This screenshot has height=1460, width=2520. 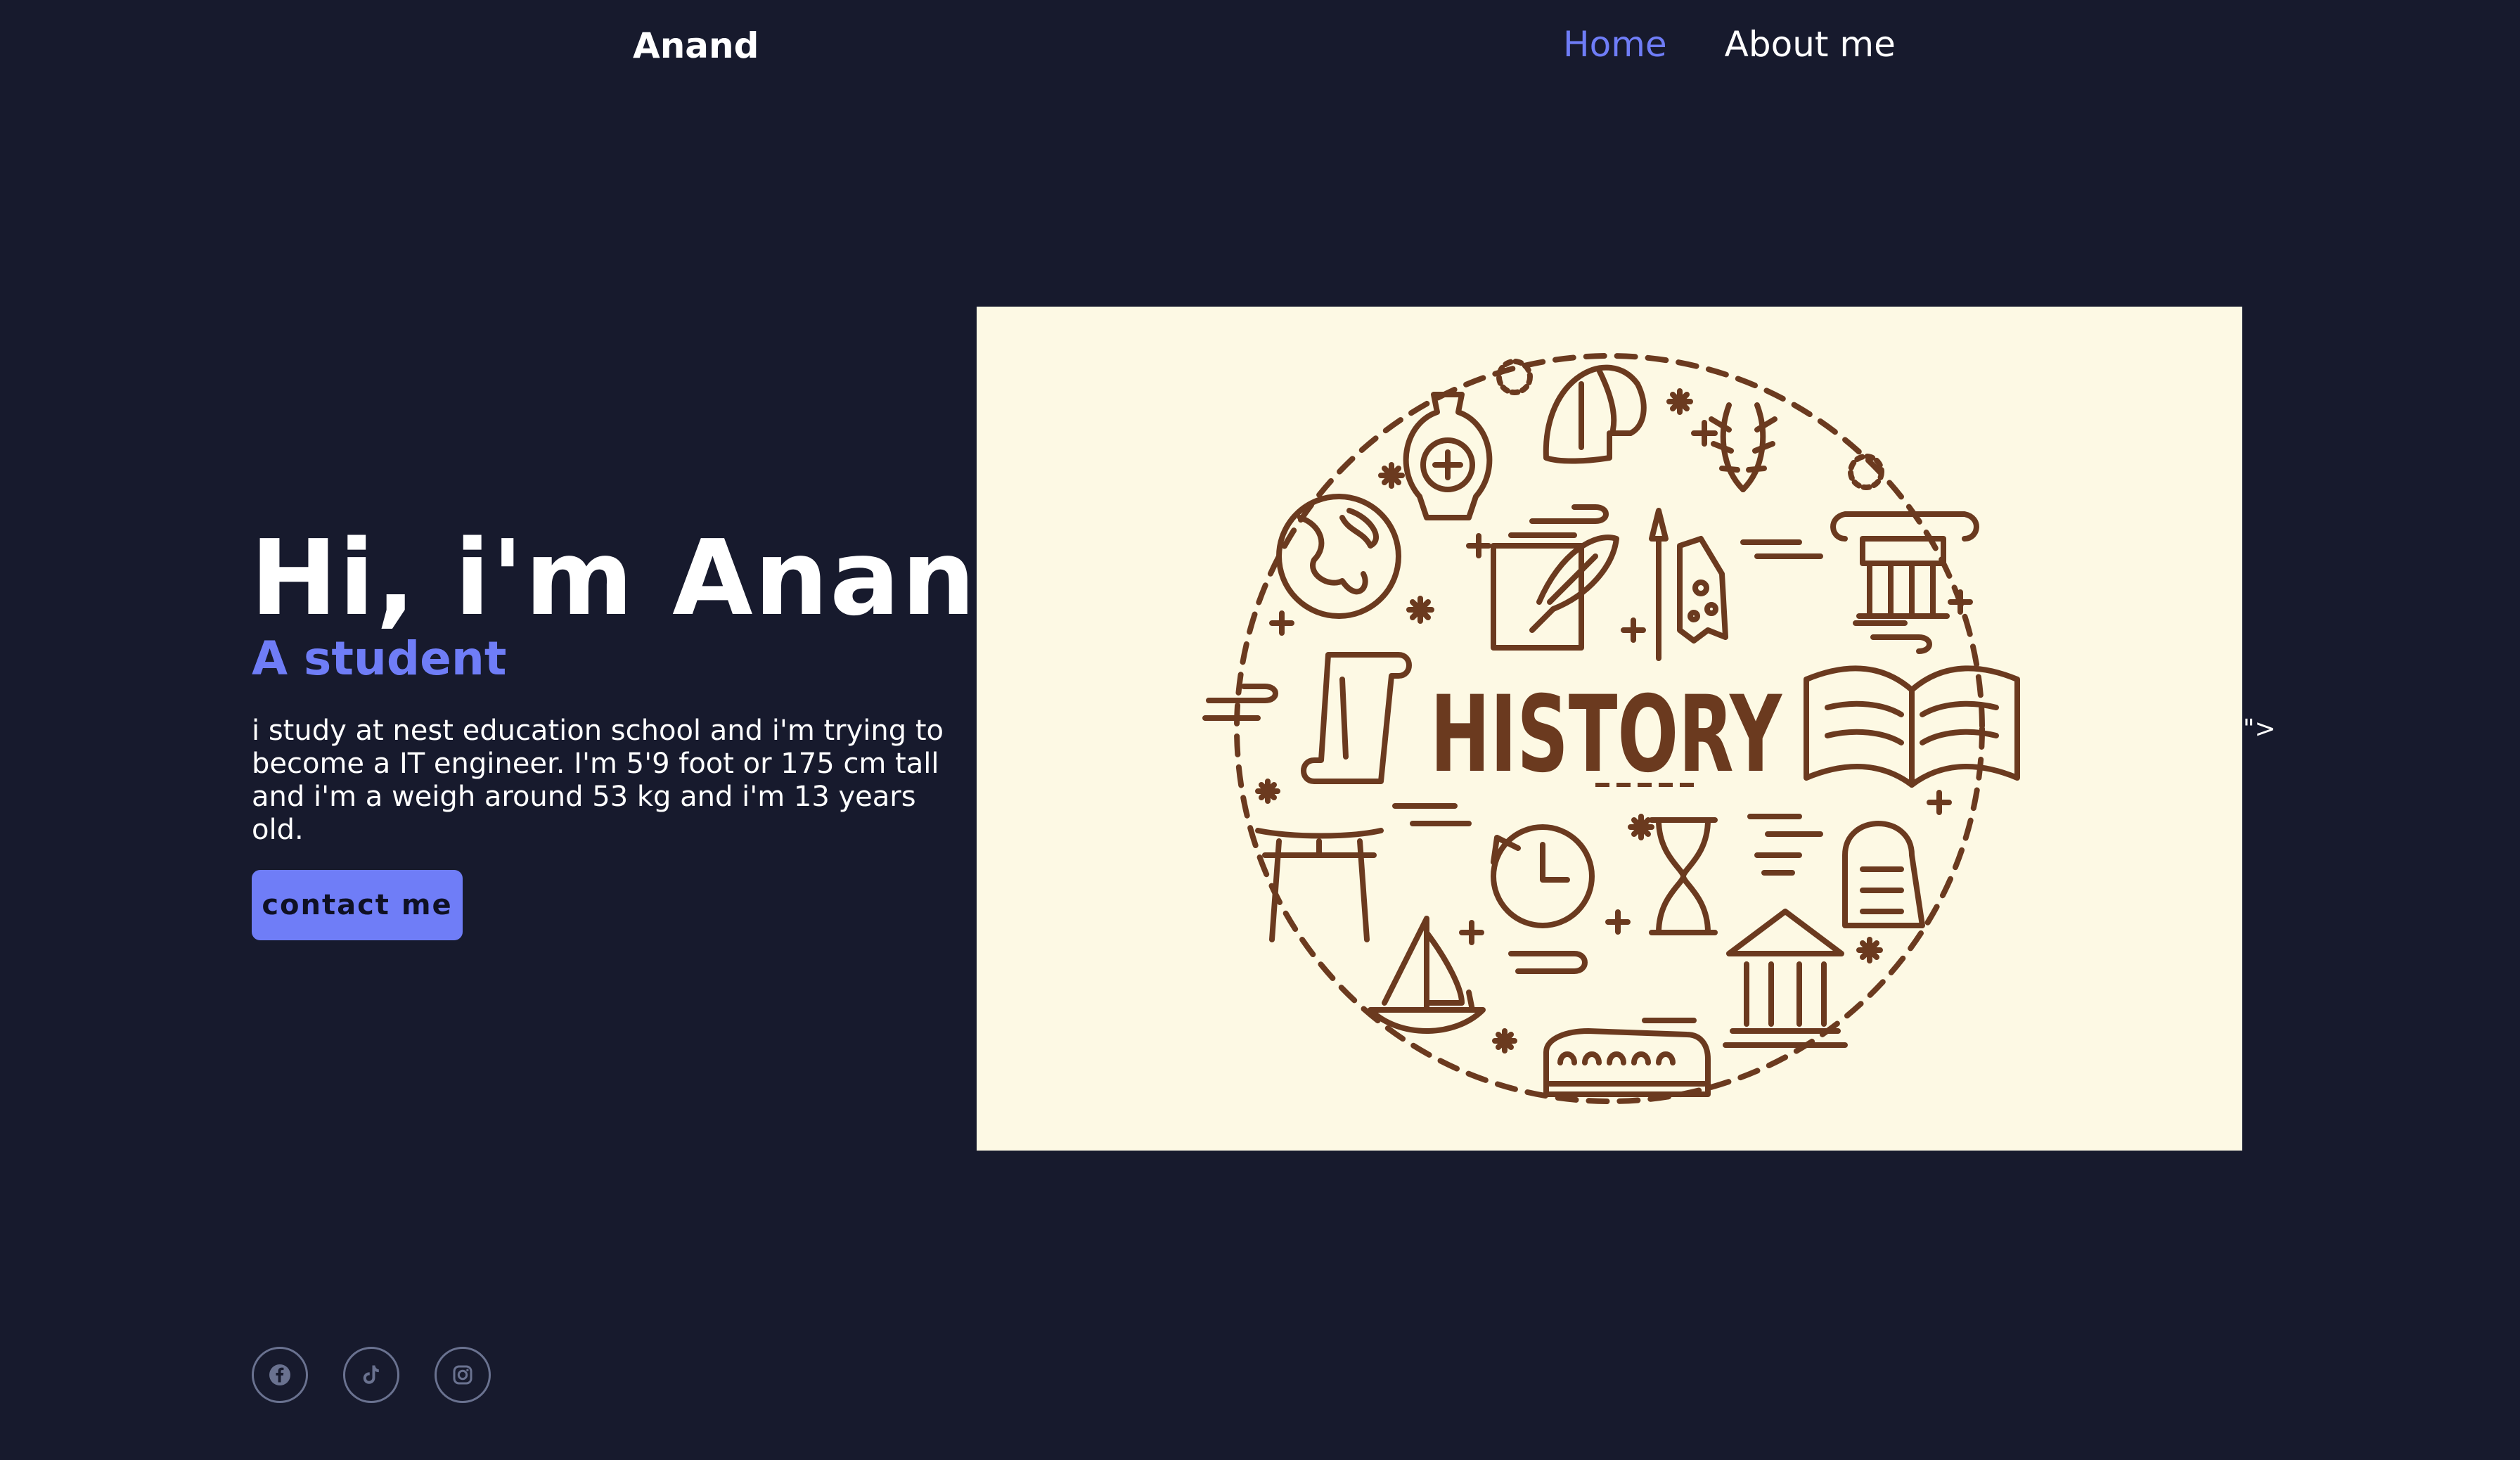 What do you see at coordinates (379, 659) in the screenshot?
I see `hero-subtitle: A student` at bounding box center [379, 659].